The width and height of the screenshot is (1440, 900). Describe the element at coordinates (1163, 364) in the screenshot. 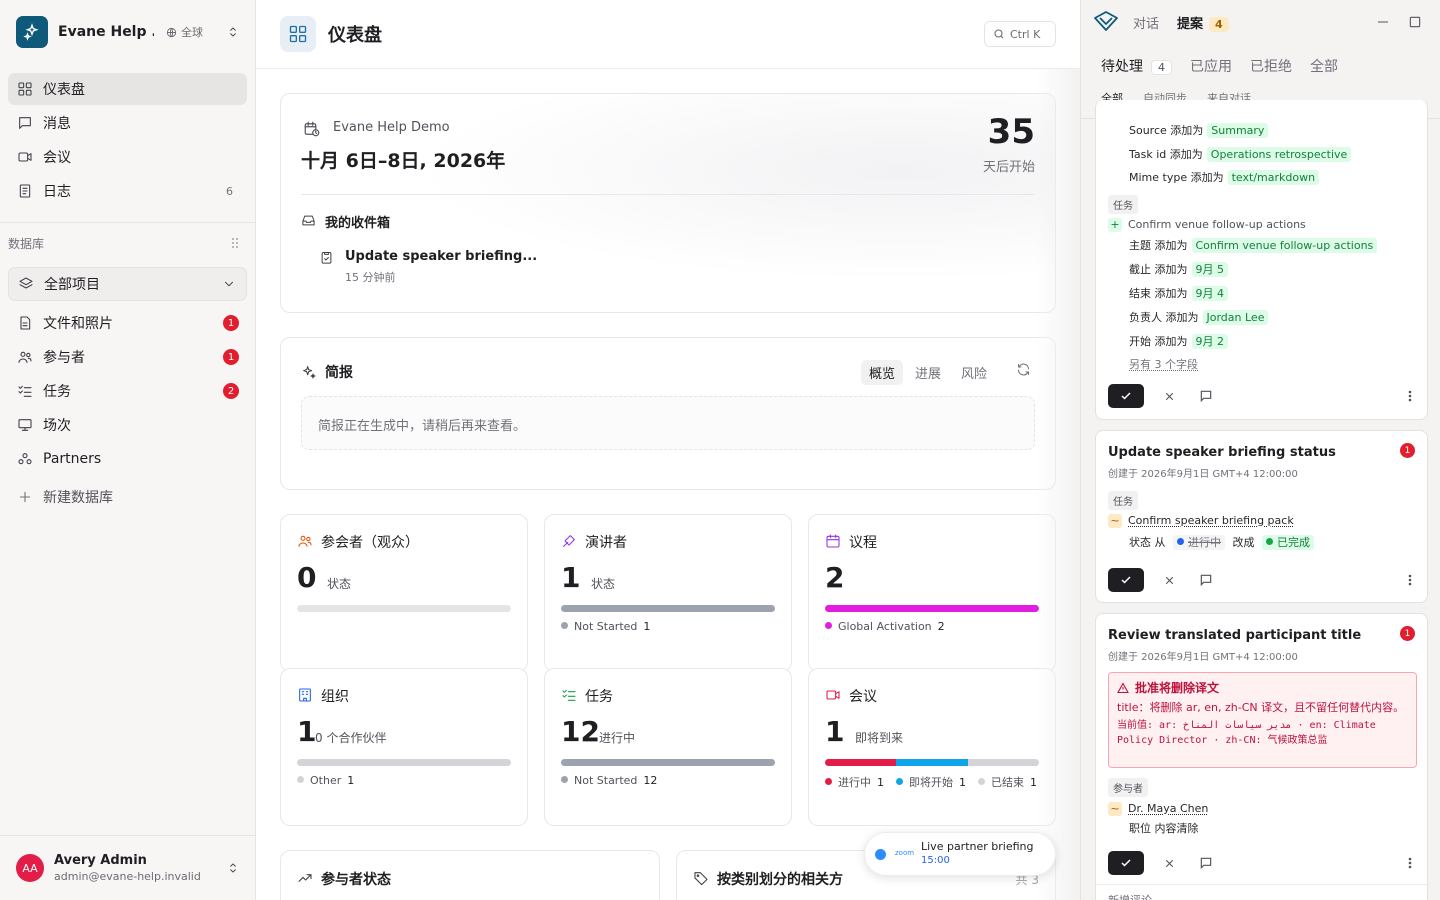

I see `more-fields-link: 另有 3 个字段` at that location.